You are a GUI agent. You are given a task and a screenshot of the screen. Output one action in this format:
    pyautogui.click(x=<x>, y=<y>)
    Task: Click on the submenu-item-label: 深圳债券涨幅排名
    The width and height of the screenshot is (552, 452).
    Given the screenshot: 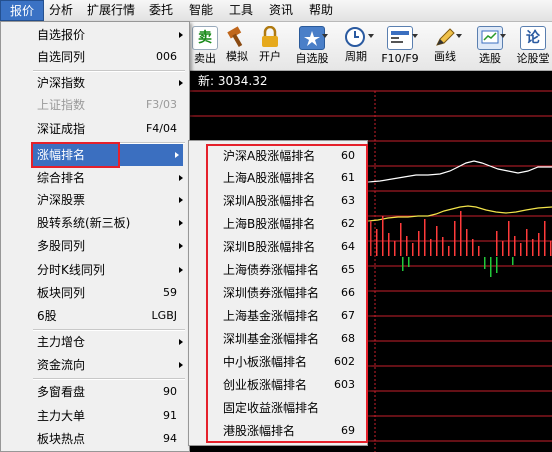 What is the action you would take?
    pyautogui.click(x=271, y=293)
    